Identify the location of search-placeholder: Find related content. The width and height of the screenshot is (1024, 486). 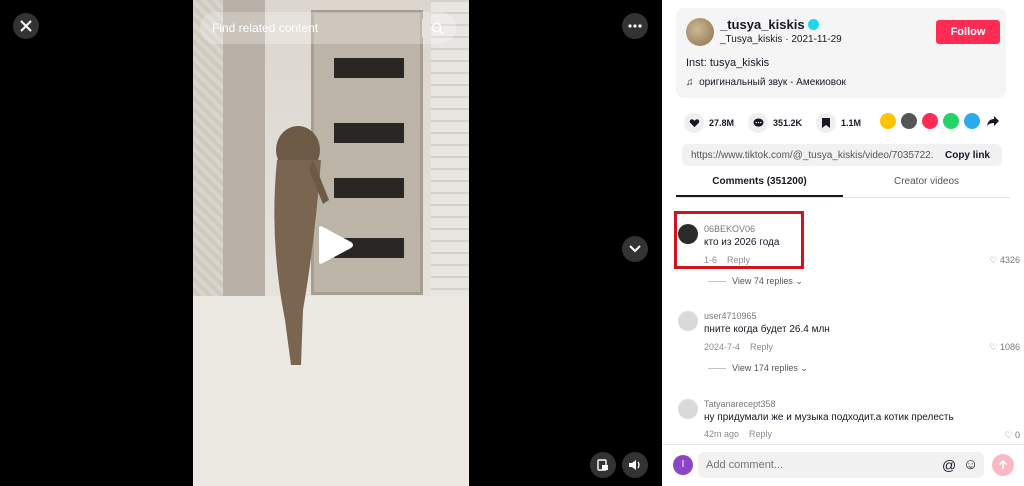
(265, 28).